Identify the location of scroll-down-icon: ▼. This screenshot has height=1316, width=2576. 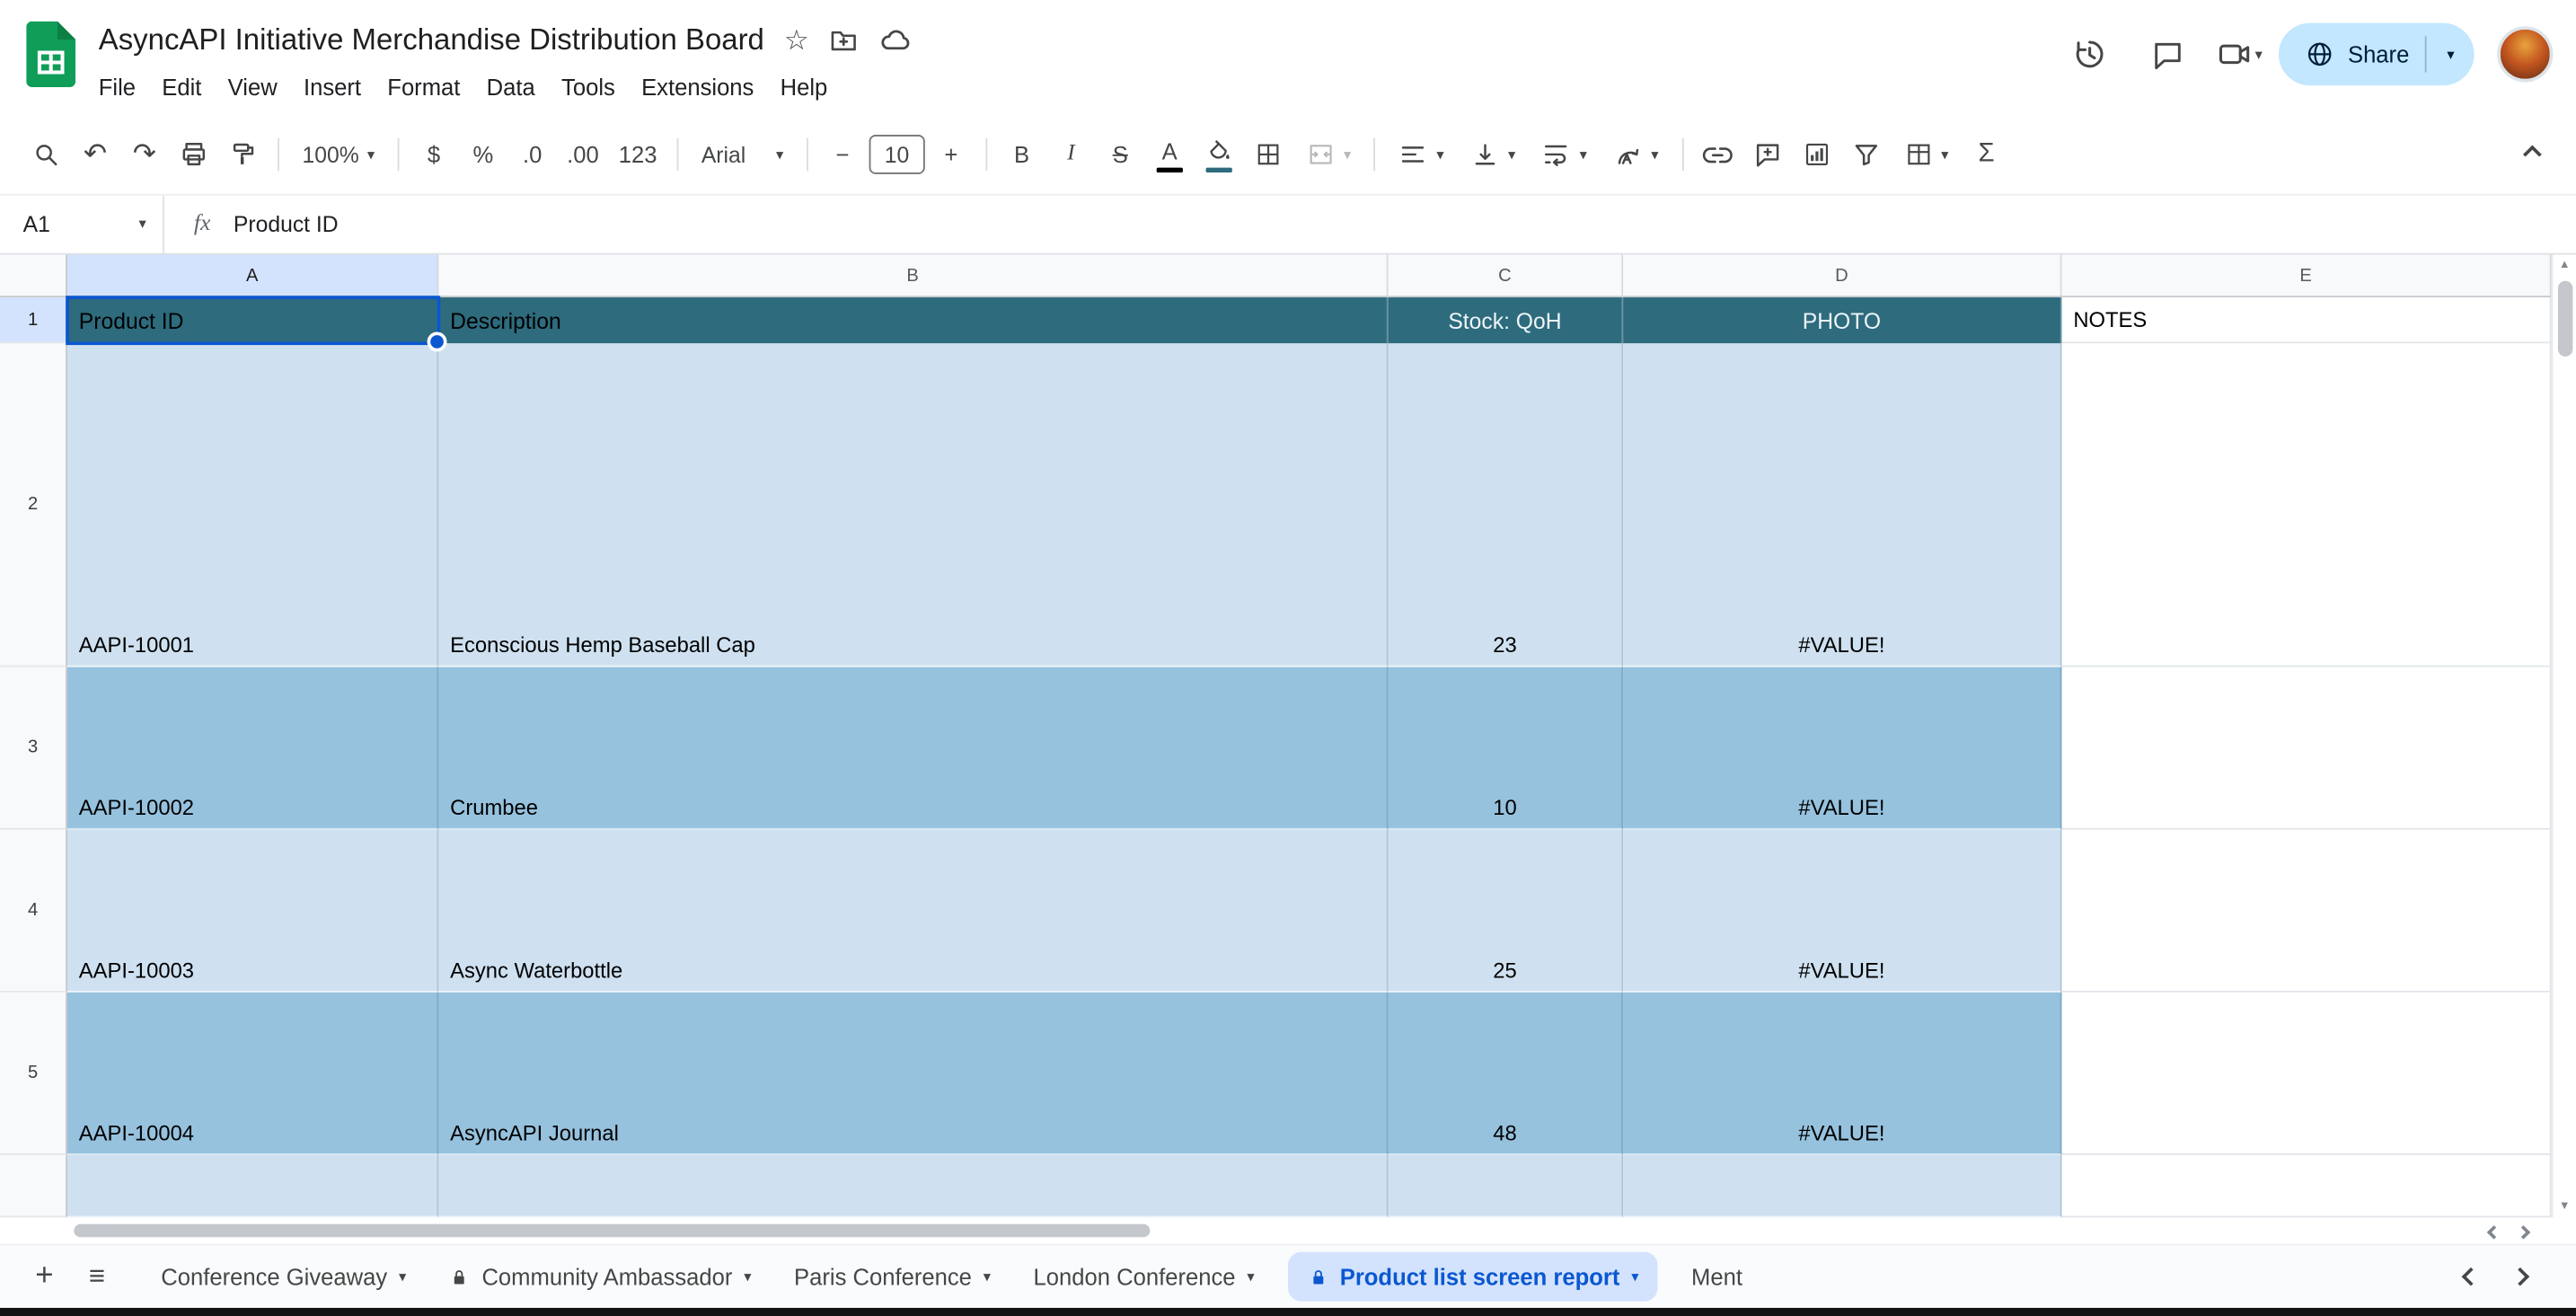
(2565, 1207).